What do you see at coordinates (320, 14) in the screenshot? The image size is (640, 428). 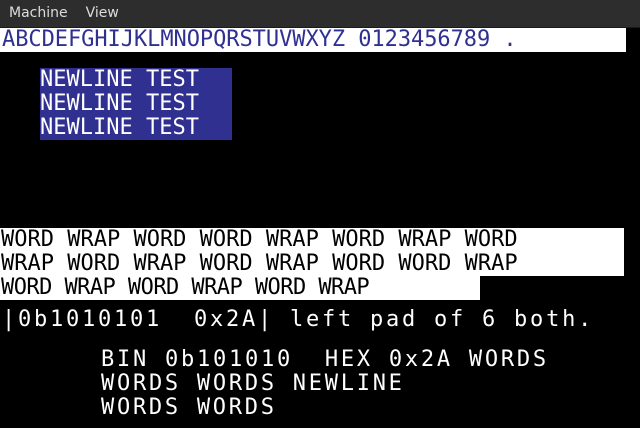 I see `menu-bar: Machine View` at bounding box center [320, 14].